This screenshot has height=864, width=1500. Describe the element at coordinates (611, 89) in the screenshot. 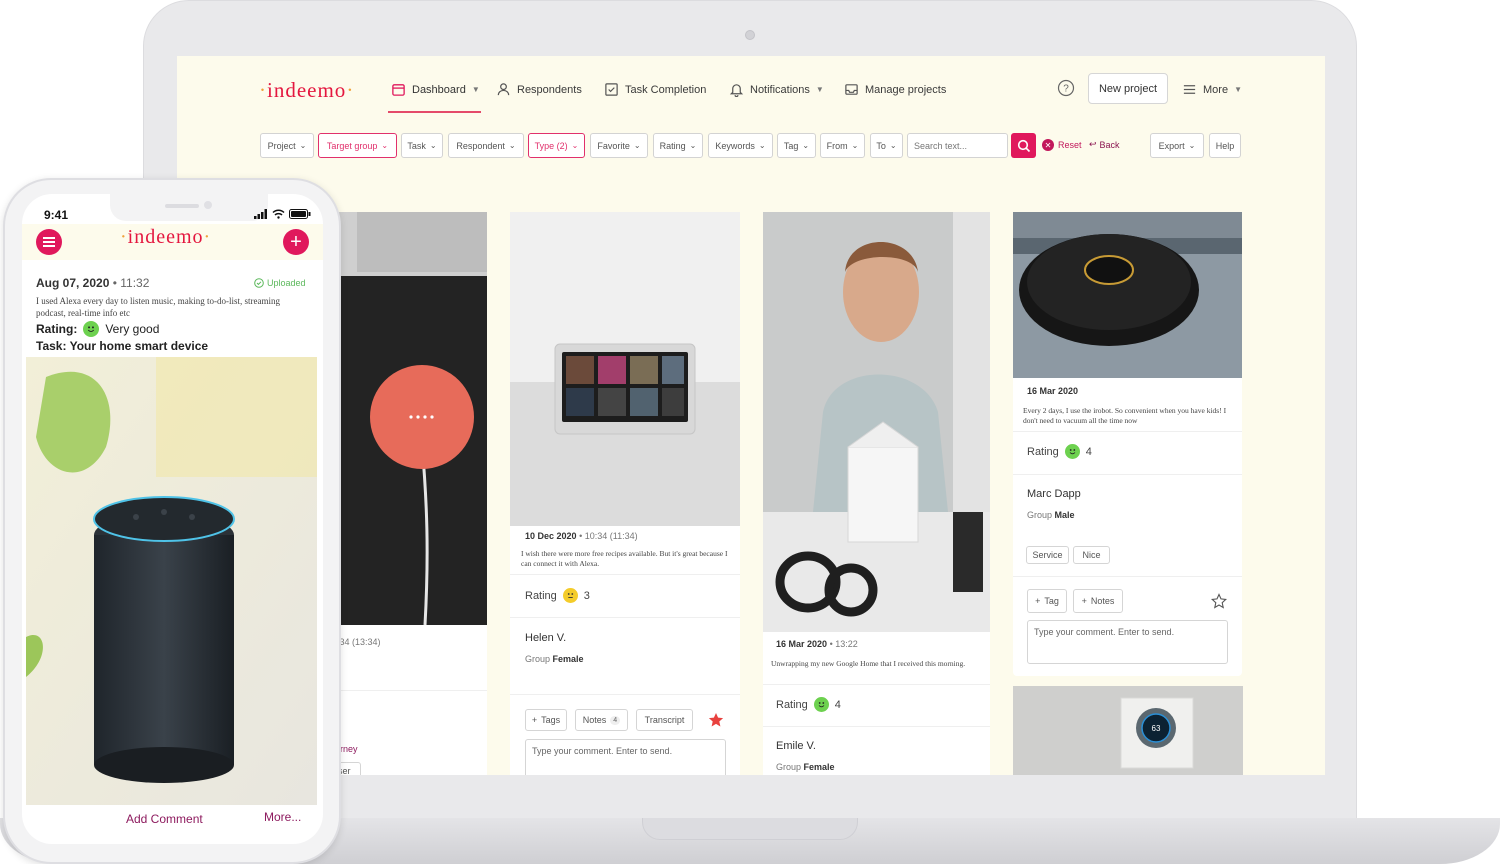

I see `checkbox-icon` at that location.